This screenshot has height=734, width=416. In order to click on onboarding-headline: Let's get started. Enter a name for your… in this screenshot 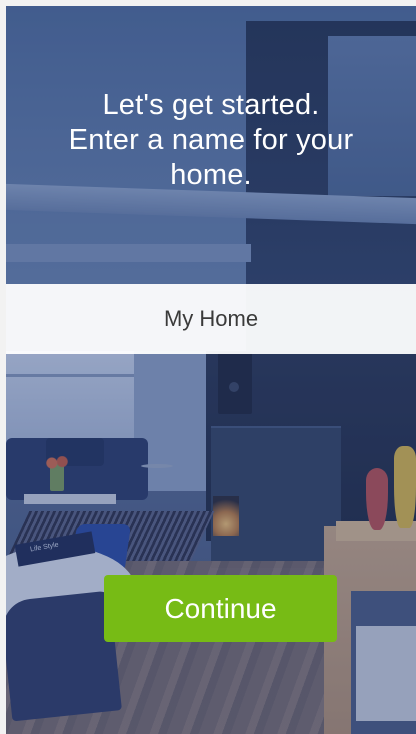, I will do `click(211, 140)`.